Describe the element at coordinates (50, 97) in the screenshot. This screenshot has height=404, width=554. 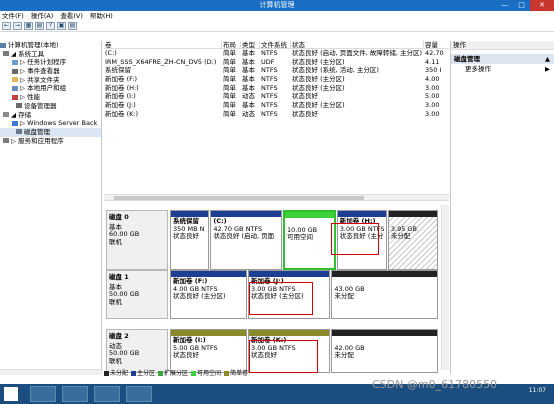
I see `tree-item: ▷ 性能` at that location.